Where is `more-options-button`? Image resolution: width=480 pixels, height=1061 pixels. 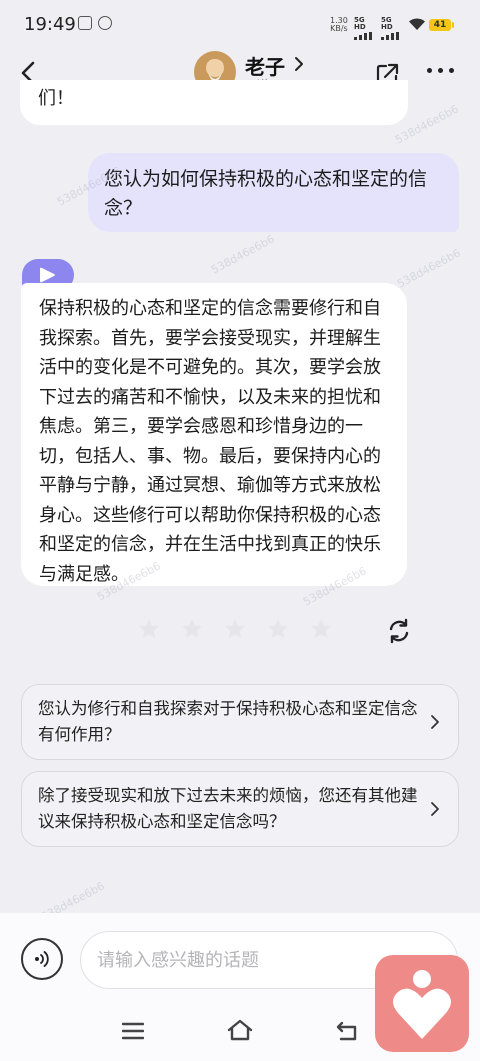 more-options-button is located at coordinates (440, 70).